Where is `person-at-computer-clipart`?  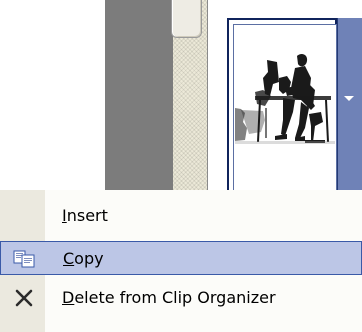
person-at-computer-clipart is located at coordinates (285, 98).